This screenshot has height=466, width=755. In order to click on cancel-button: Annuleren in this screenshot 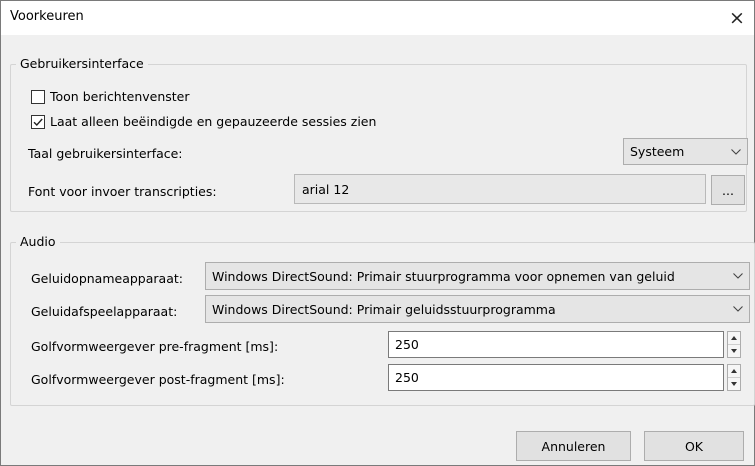, I will do `click(573, 446)`.